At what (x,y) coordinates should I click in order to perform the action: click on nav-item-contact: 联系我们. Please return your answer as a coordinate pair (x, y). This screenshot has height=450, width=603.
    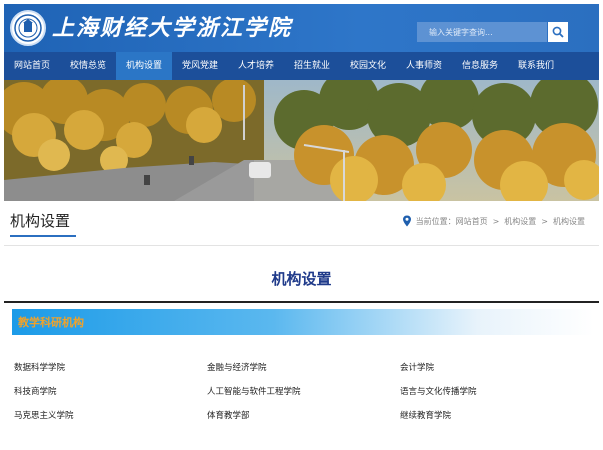
    Looking at the image, I should click on (536, 66).